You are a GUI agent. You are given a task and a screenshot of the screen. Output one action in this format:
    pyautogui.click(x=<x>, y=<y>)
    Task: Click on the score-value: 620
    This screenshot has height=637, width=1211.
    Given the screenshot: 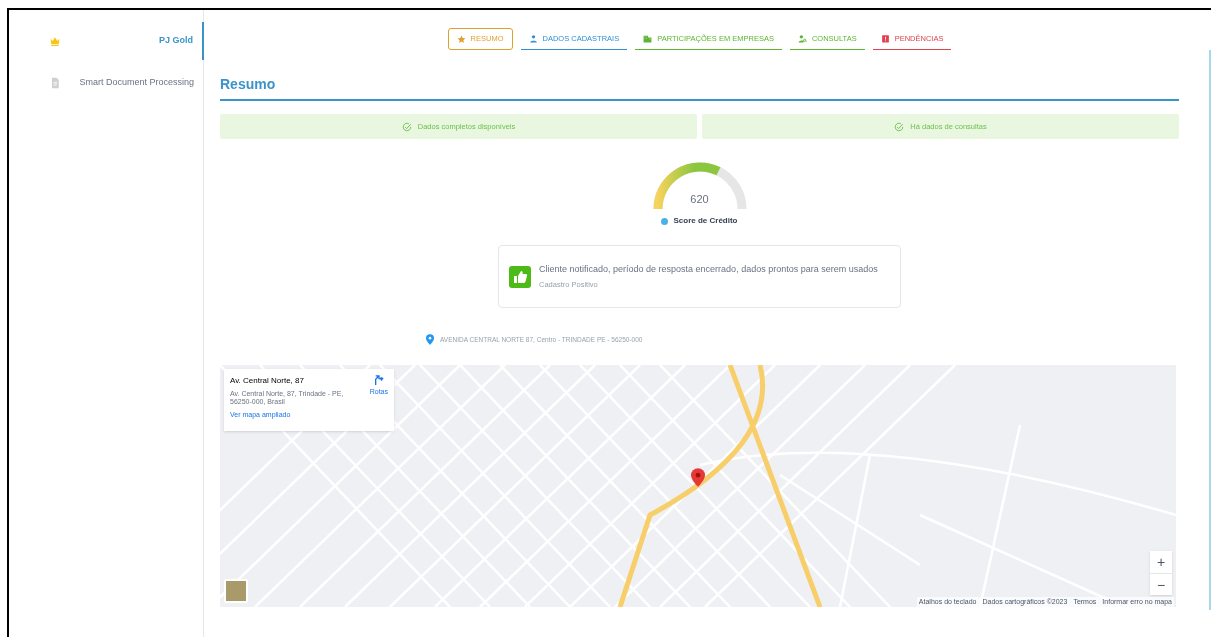 What is the action you would take?
    pyautogui.click(x=699, y=199)
    